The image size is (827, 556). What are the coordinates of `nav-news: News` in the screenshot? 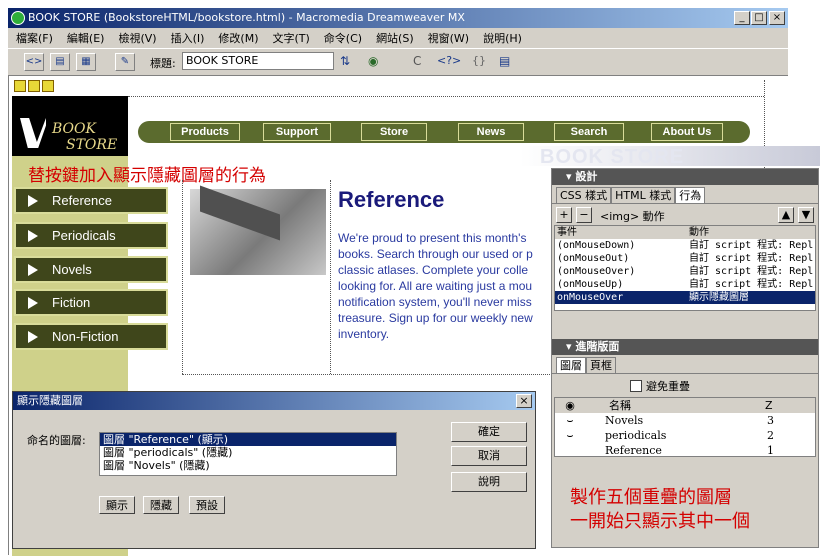 It's located at (491, 132).